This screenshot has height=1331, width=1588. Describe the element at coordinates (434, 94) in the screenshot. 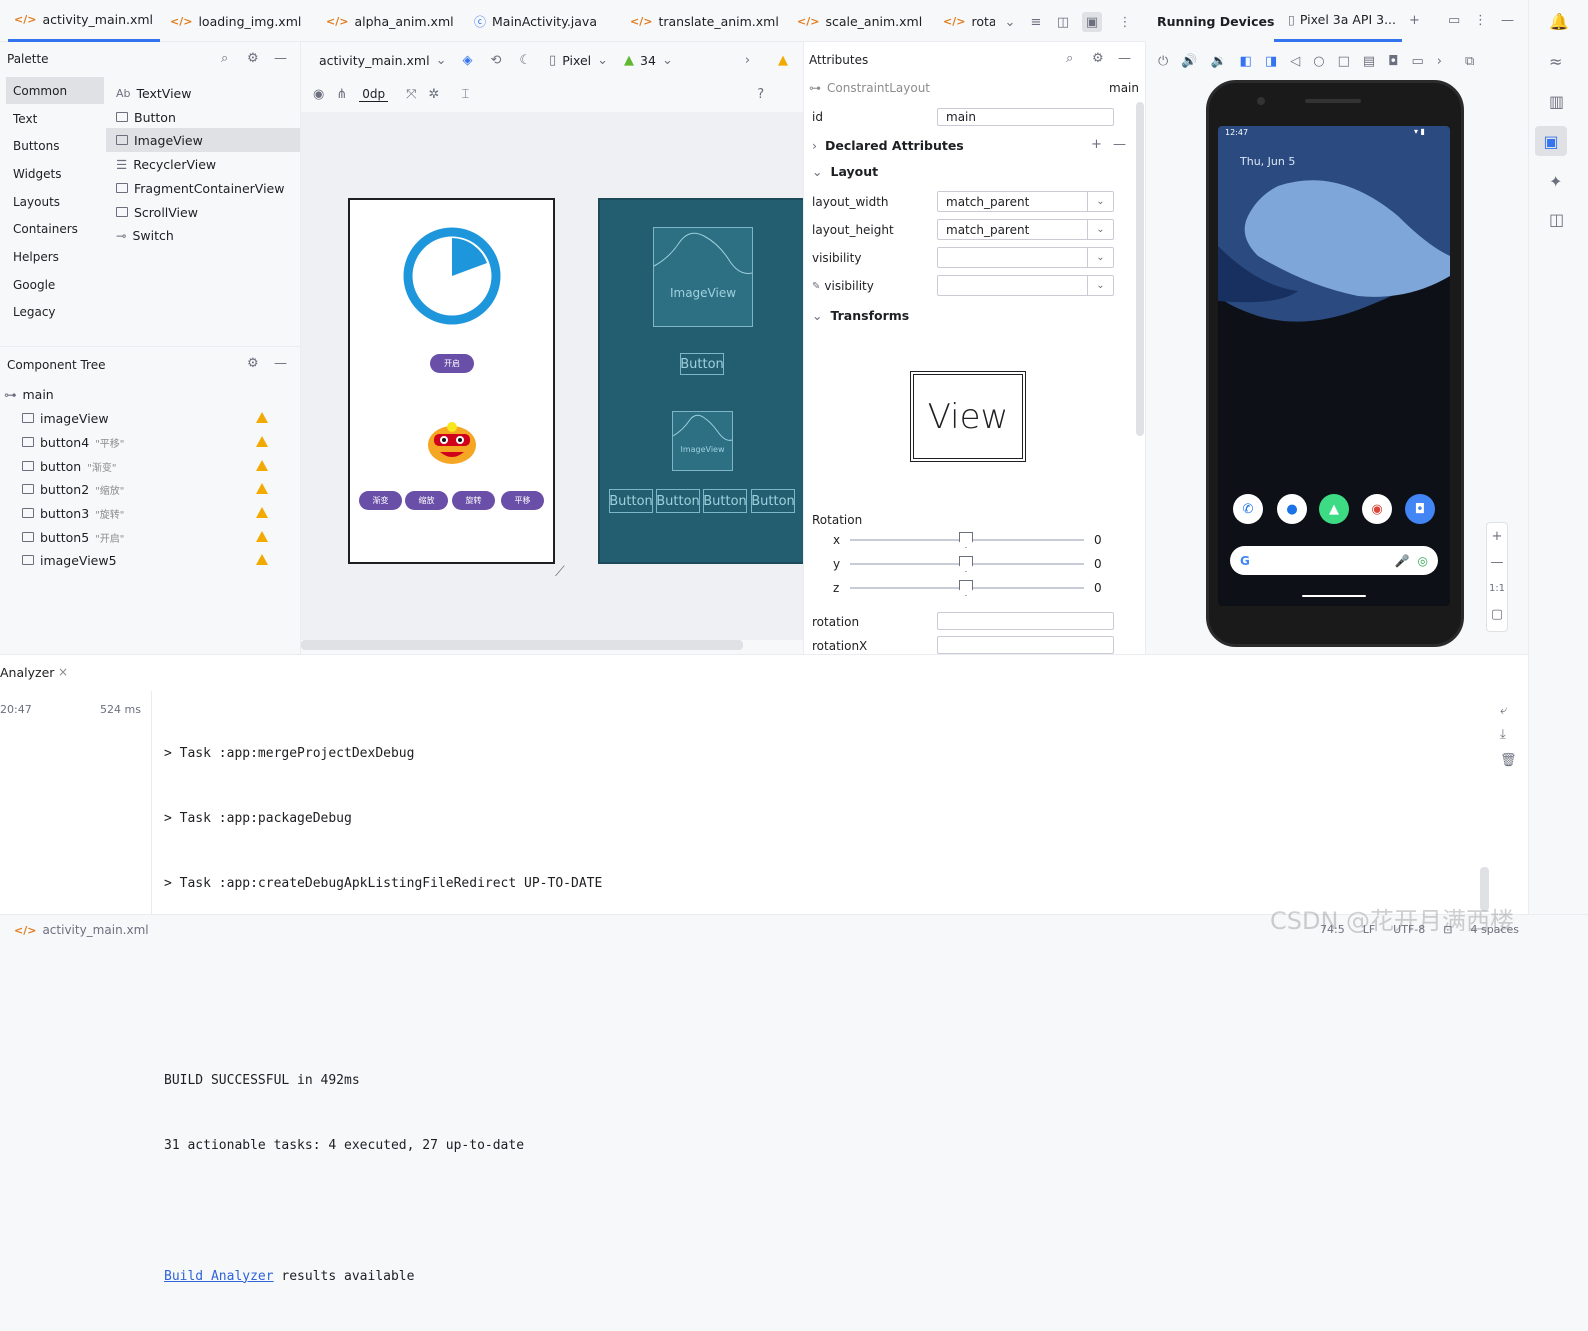

I see `infer-constraints-icon: ✲` at that location.